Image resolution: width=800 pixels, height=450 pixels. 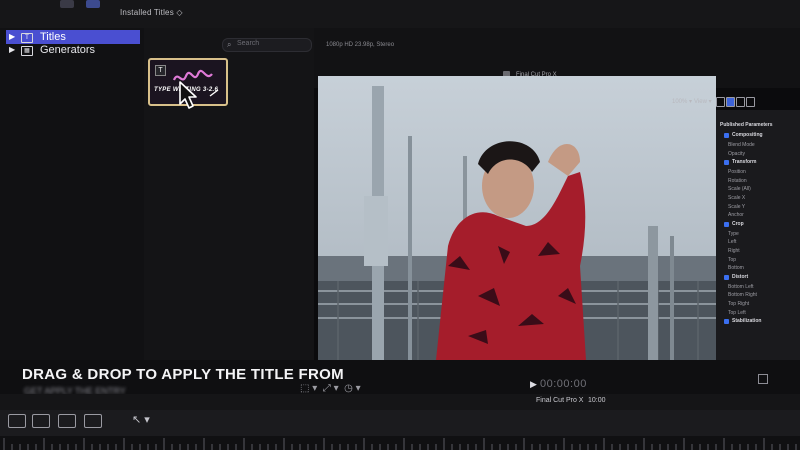 What do you see at coordinates (736, 268) in the screenshot?
I see `inspector-parameter: Bottom` at bounding box center [736, 268].